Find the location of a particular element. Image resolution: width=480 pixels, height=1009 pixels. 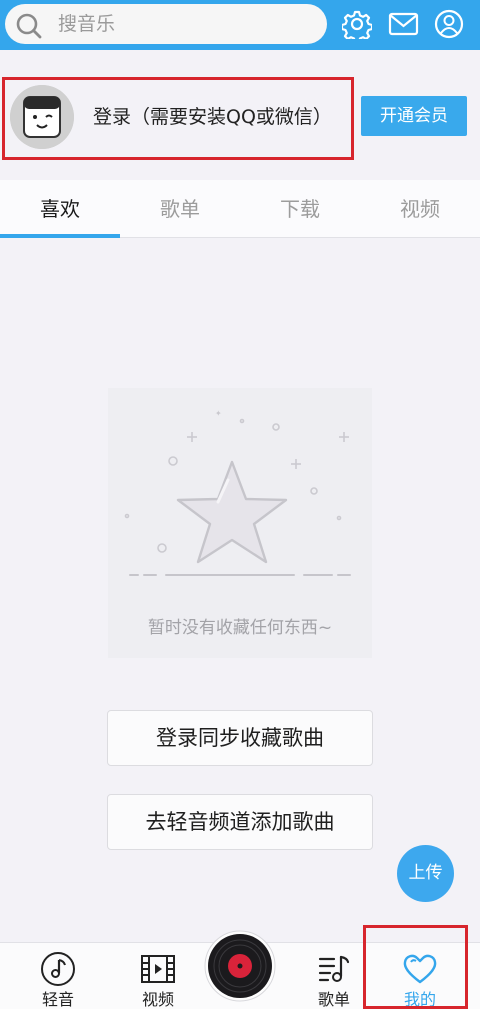

empty-star-illustration: ✦ is located at coordinates (237, 492).